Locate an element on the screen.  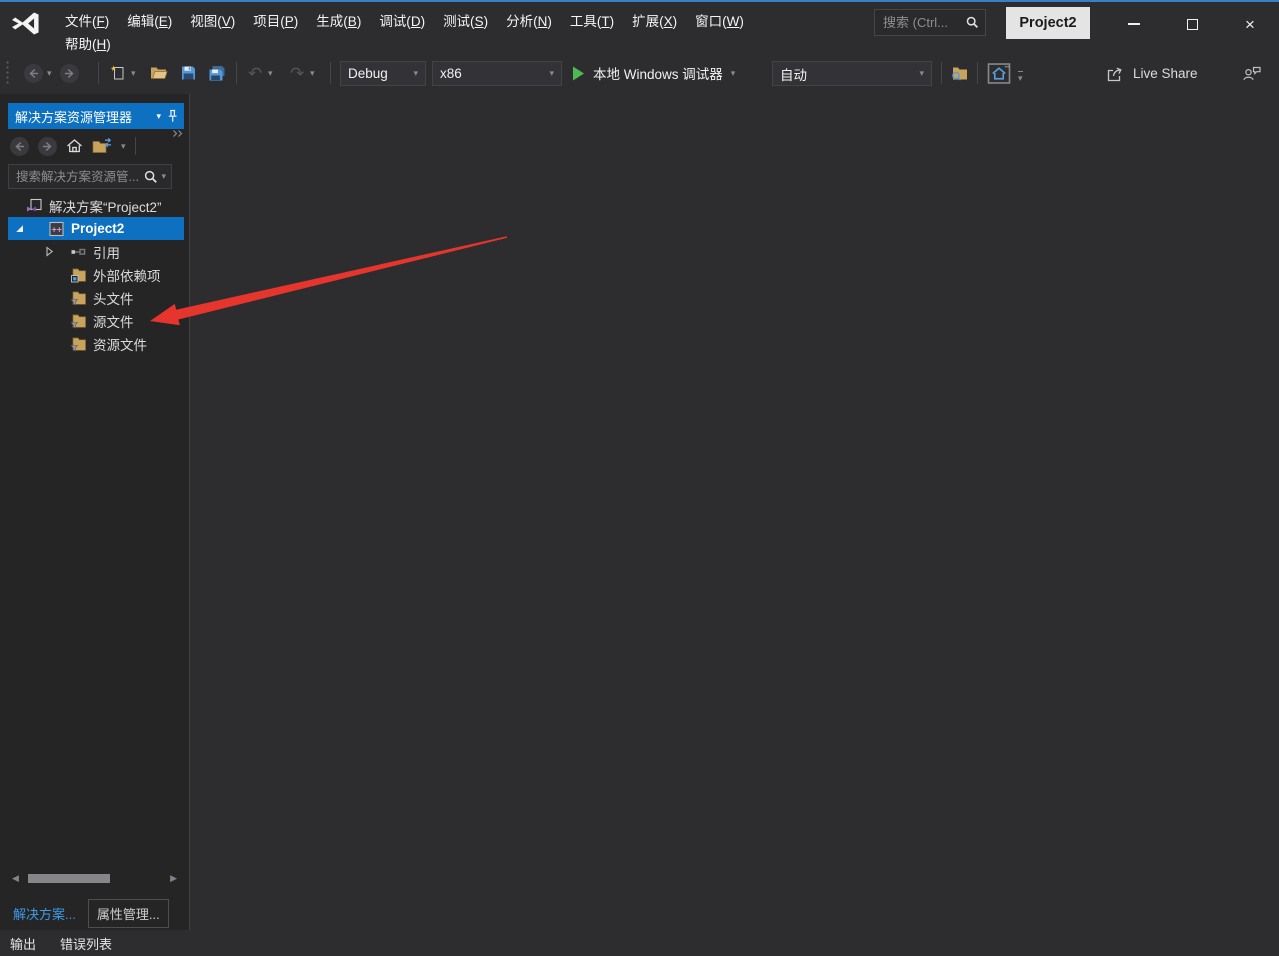
redo-button: ↷ is located at coordinates (297, 73).